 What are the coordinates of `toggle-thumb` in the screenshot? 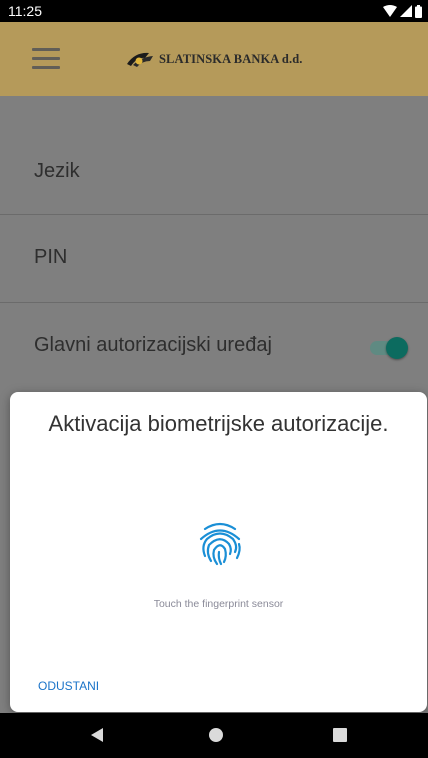 It's located at (397, 348).